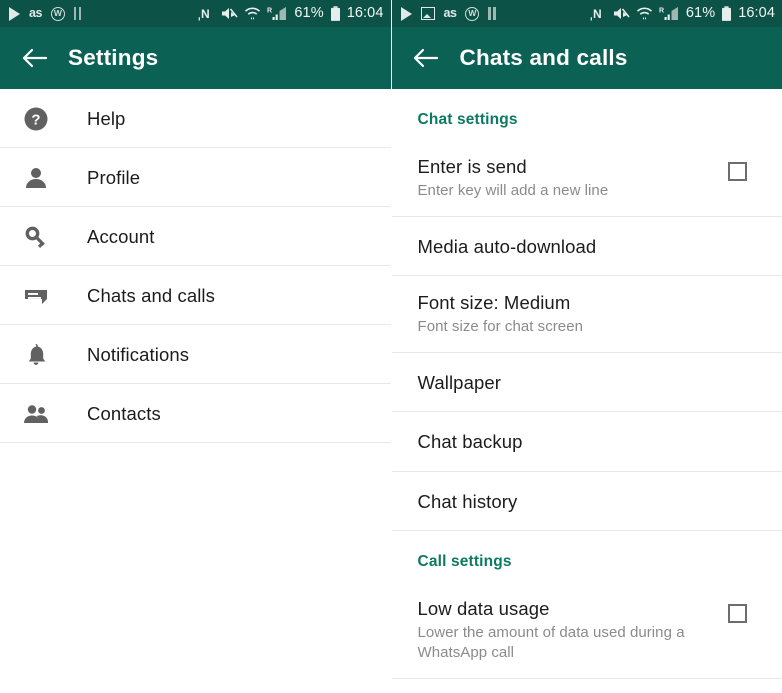 The width and height of the screenshot is (782, 693). I want to click on status-bar-right-icons-left-screen: N R 61% 16:04, so click(291, 13).